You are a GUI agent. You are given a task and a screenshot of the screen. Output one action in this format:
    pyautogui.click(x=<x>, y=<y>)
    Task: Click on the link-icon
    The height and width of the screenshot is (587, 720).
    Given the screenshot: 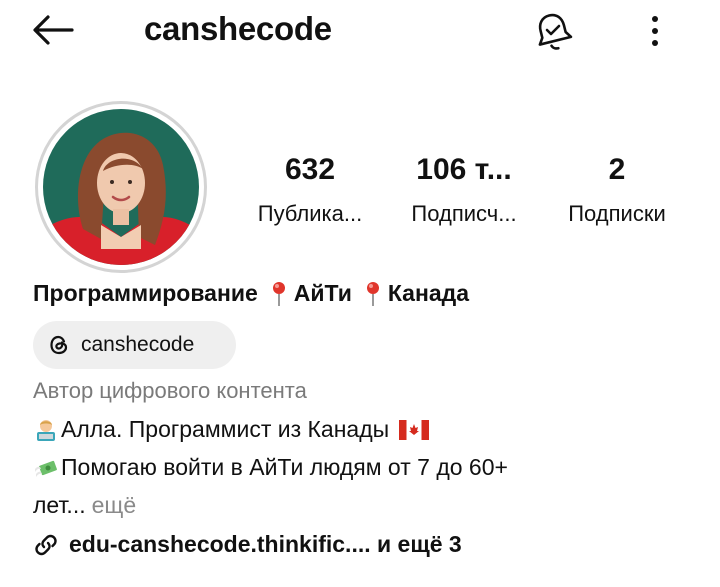 What is the action you would take?
    pyautogui.click(x=46, y=544)
    